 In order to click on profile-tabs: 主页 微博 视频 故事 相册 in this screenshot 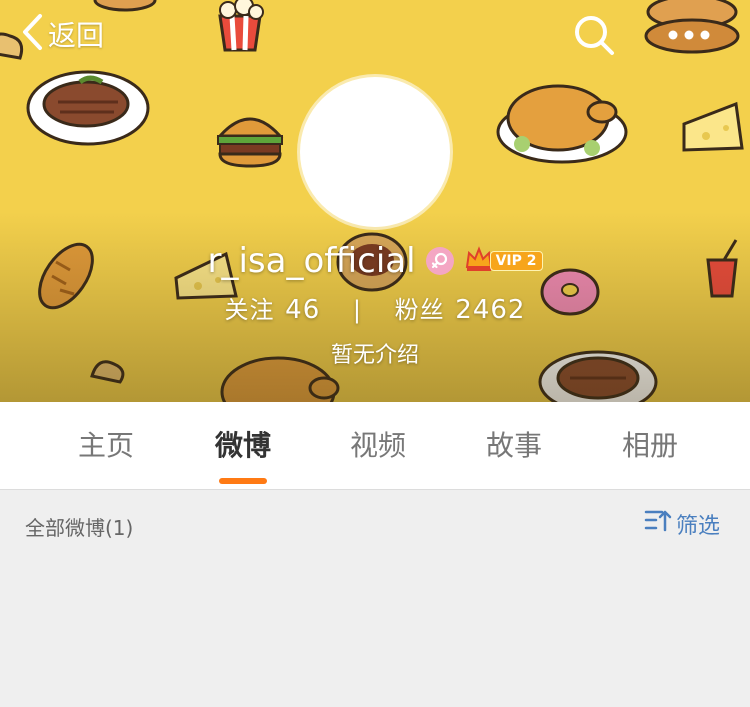, I will do `click(375, 446)`.